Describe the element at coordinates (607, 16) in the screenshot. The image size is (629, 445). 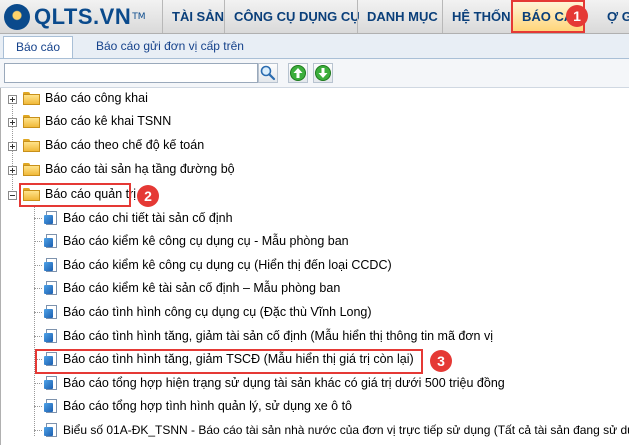
I see `menu-tro-giup: Ợ GIÚP` at that location.